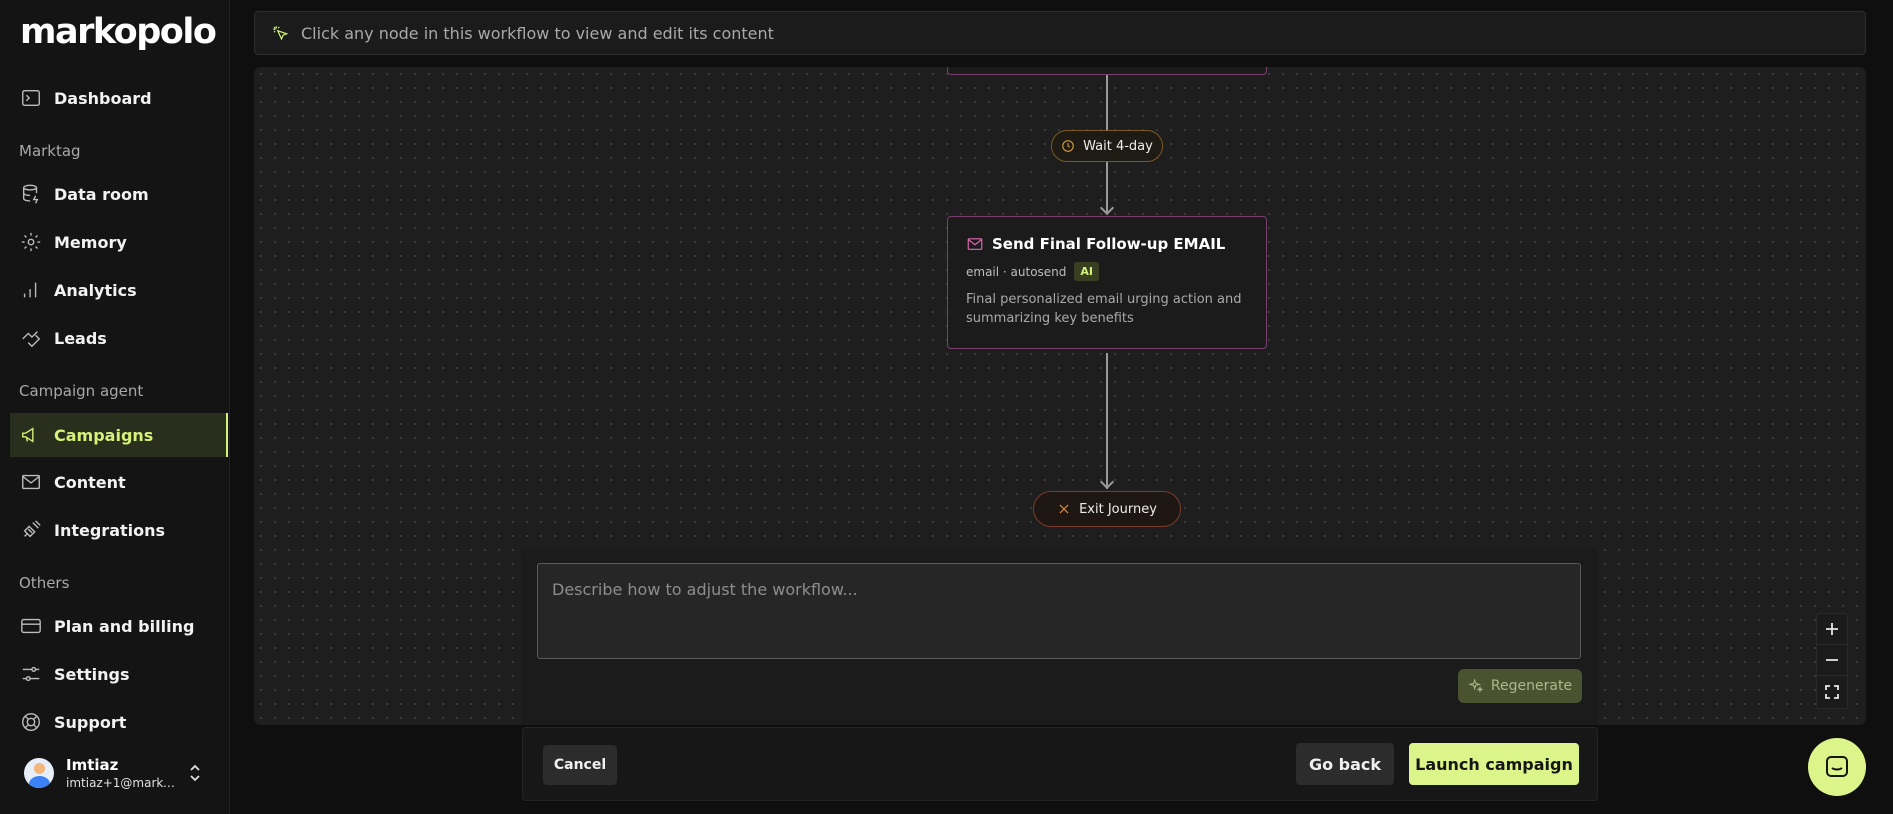 This screenshot has width=1893, height=814. I want to click on sidebar-item-data-room: Data room, so click(119, 194).